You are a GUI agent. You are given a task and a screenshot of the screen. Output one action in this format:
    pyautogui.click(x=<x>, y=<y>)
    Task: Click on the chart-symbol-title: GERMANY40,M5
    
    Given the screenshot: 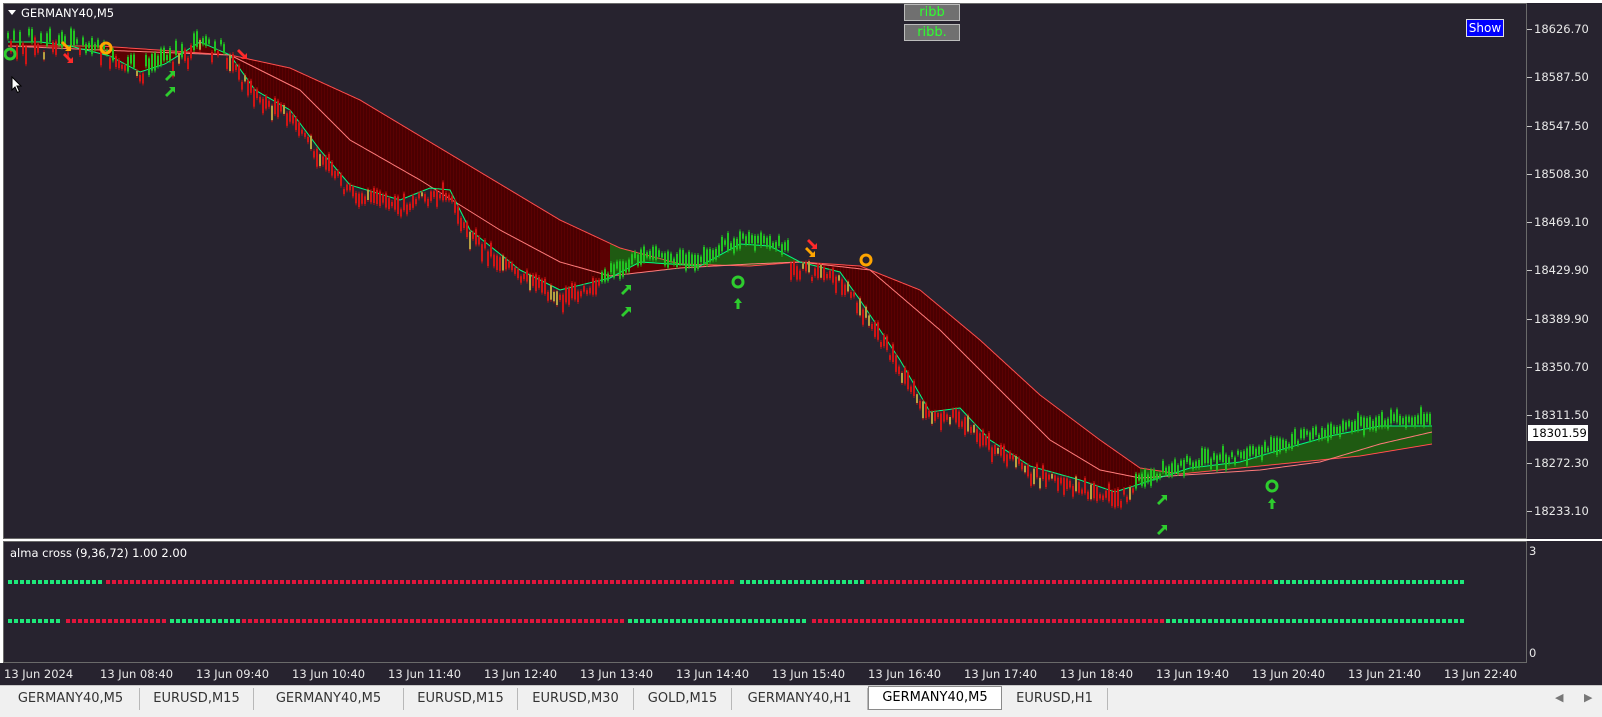 What is the action you would take?
    pyautogui.click(x=61, y=13)
    